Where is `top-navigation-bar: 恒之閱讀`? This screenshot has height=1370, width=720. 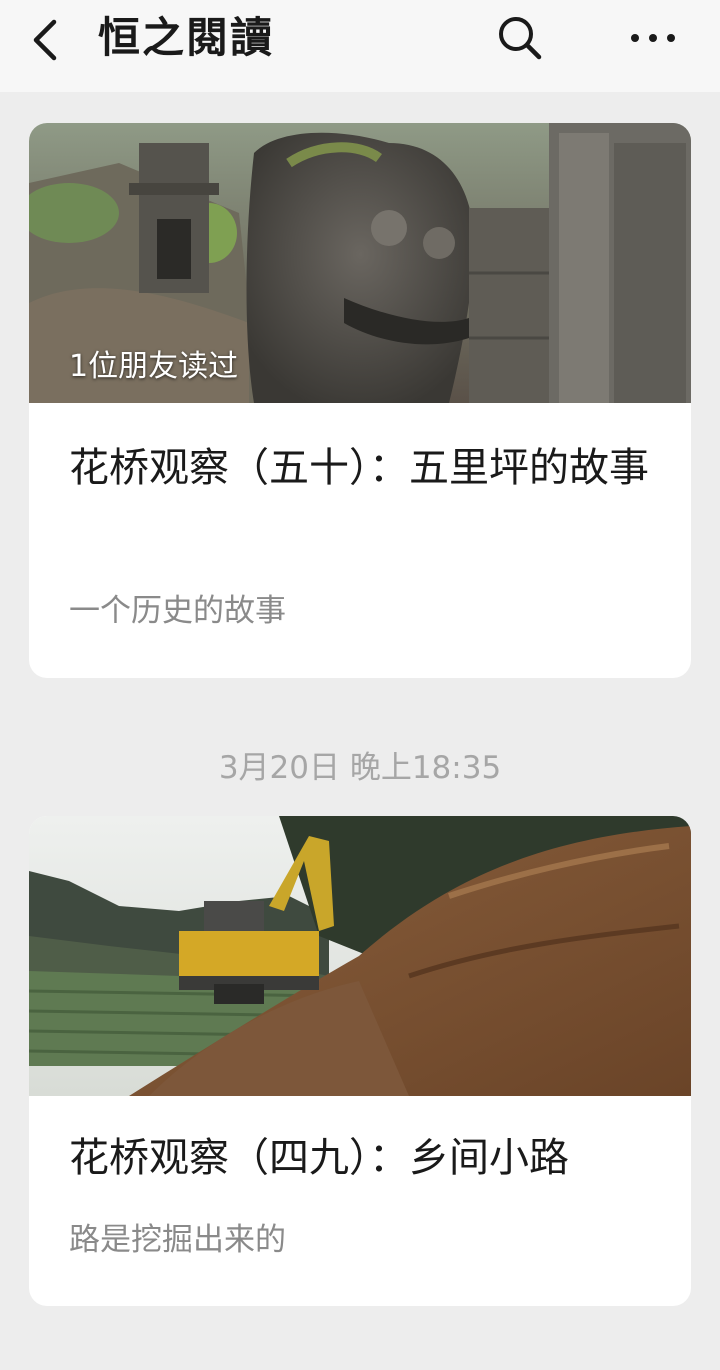
top-navigation-bar: 恒之閱讀 is located at coordinates (360, 46).